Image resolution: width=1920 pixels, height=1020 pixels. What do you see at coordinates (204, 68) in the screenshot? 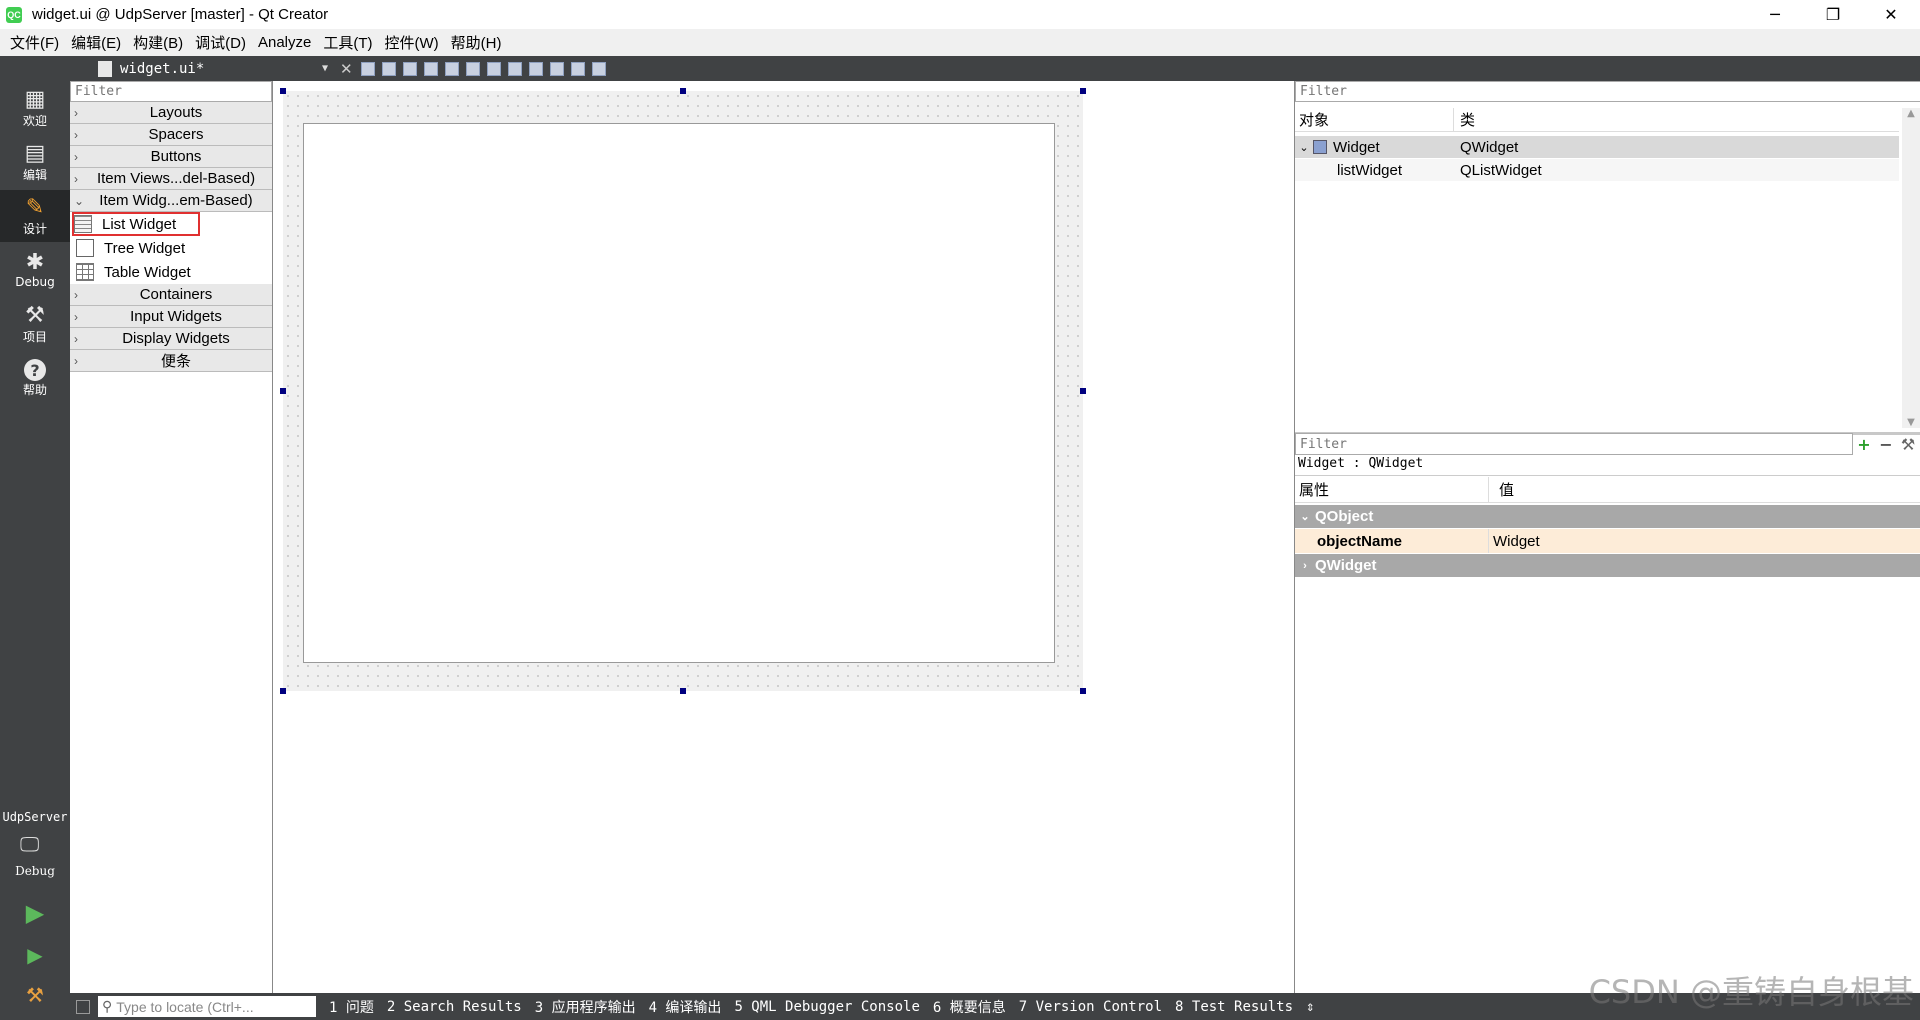
I see `document-selector: widget.ui* ▼` at bounding box center [204, 68].